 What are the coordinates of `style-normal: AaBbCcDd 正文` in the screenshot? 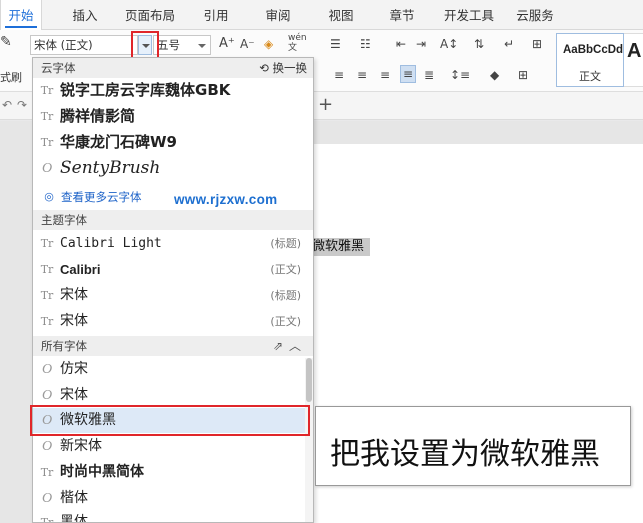 It's located at (590, 60).